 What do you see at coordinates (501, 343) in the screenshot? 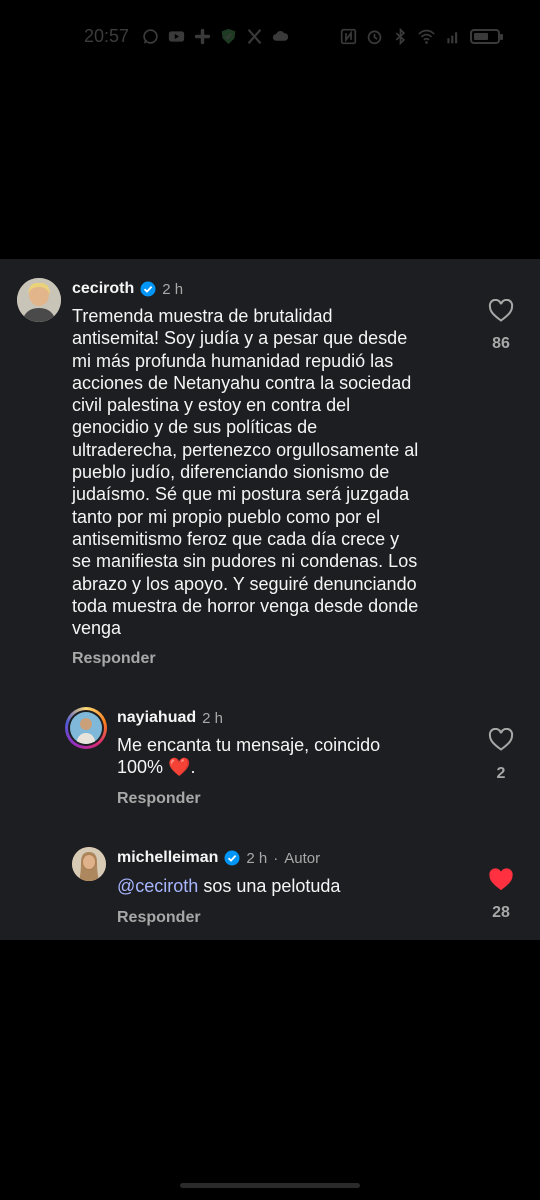
I see `like-count: 86` at bounding box center [501, 343].